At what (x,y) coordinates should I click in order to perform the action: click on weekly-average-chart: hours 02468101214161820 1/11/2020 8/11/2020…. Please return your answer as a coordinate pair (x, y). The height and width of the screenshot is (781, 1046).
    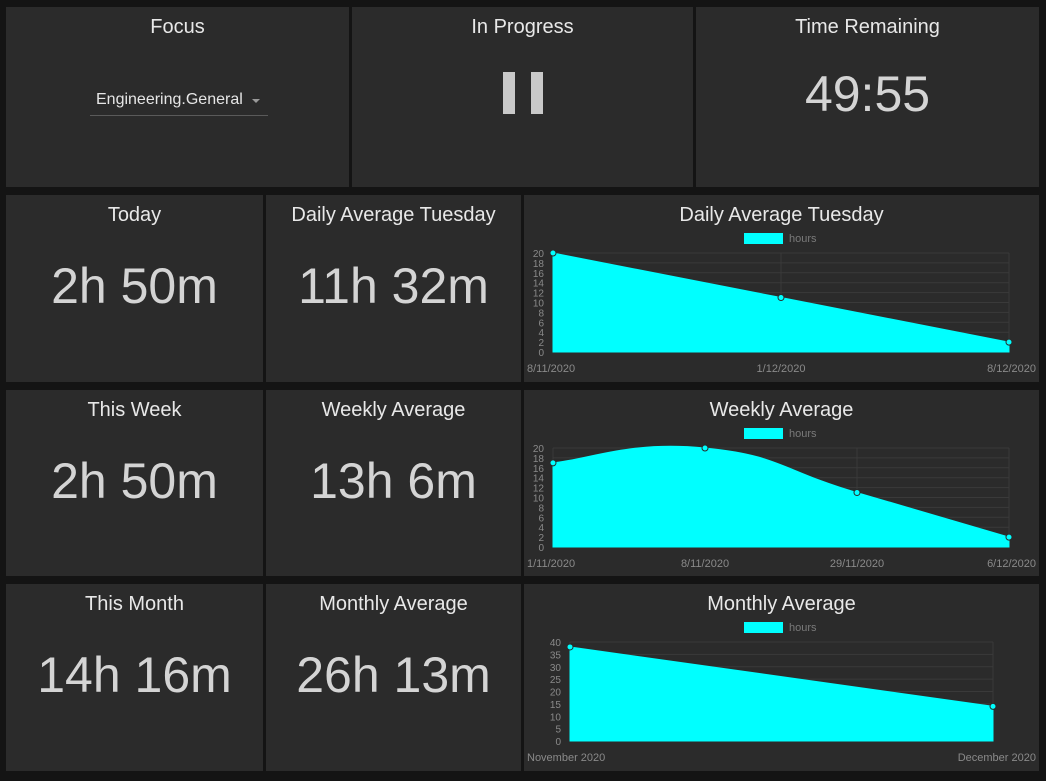
    Looking at the image, I should click on (781, 499).